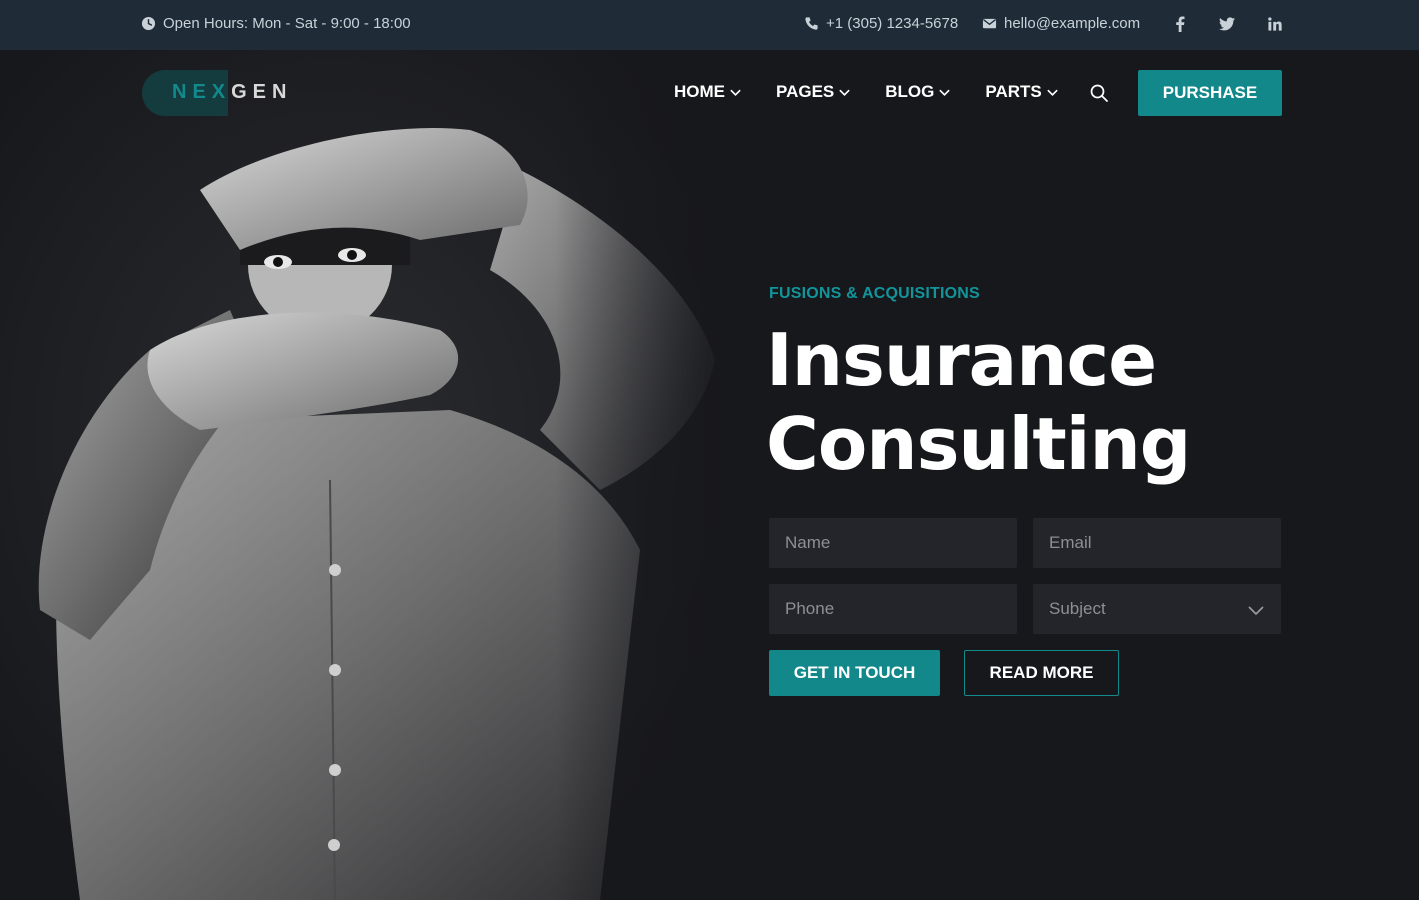 This screenshot has width=1419, height=900. What do you see at coordinates (1227, 24) in the screenshot?
I see `twitter-icon` at bounding box center [1227, 24].